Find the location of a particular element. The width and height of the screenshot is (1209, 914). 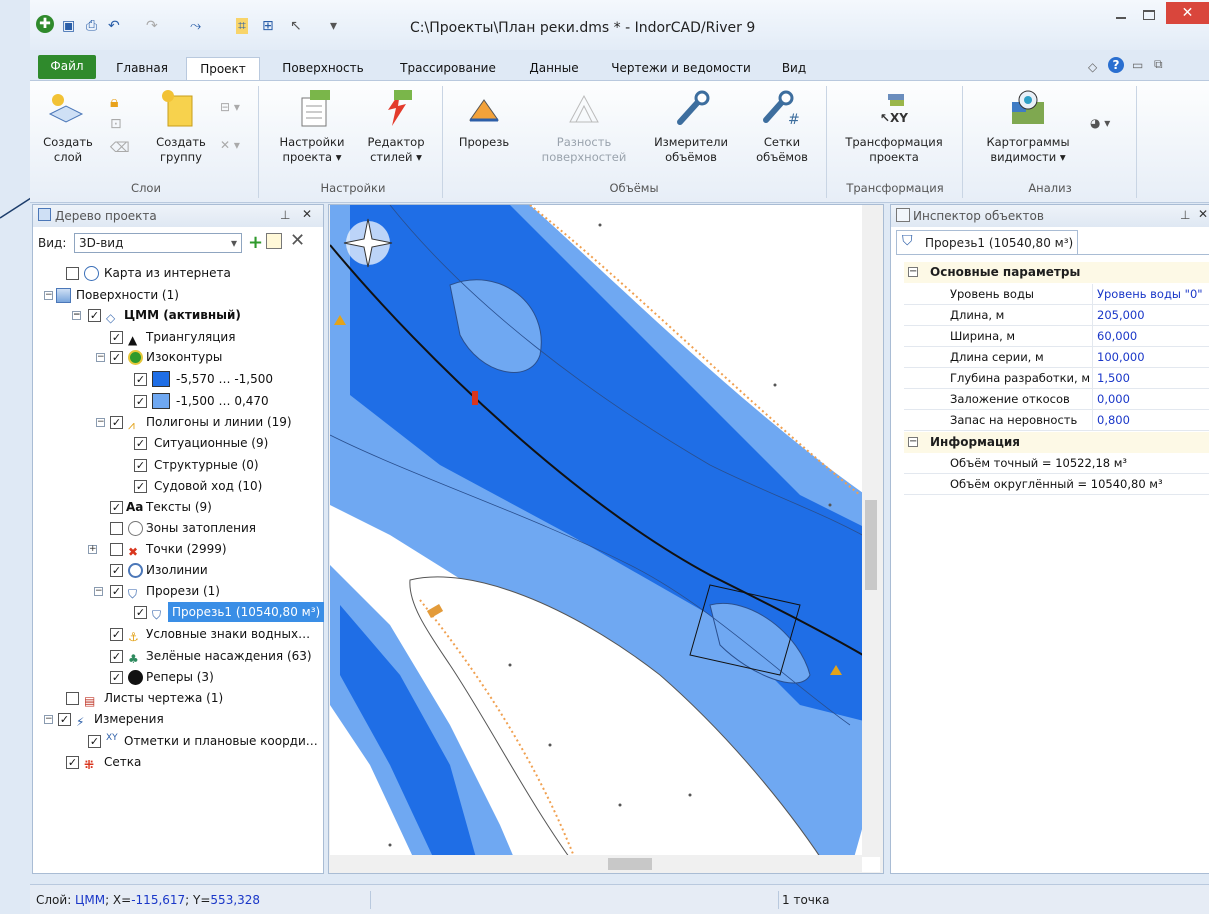

properties-icon is located at coordinates (274, 241).